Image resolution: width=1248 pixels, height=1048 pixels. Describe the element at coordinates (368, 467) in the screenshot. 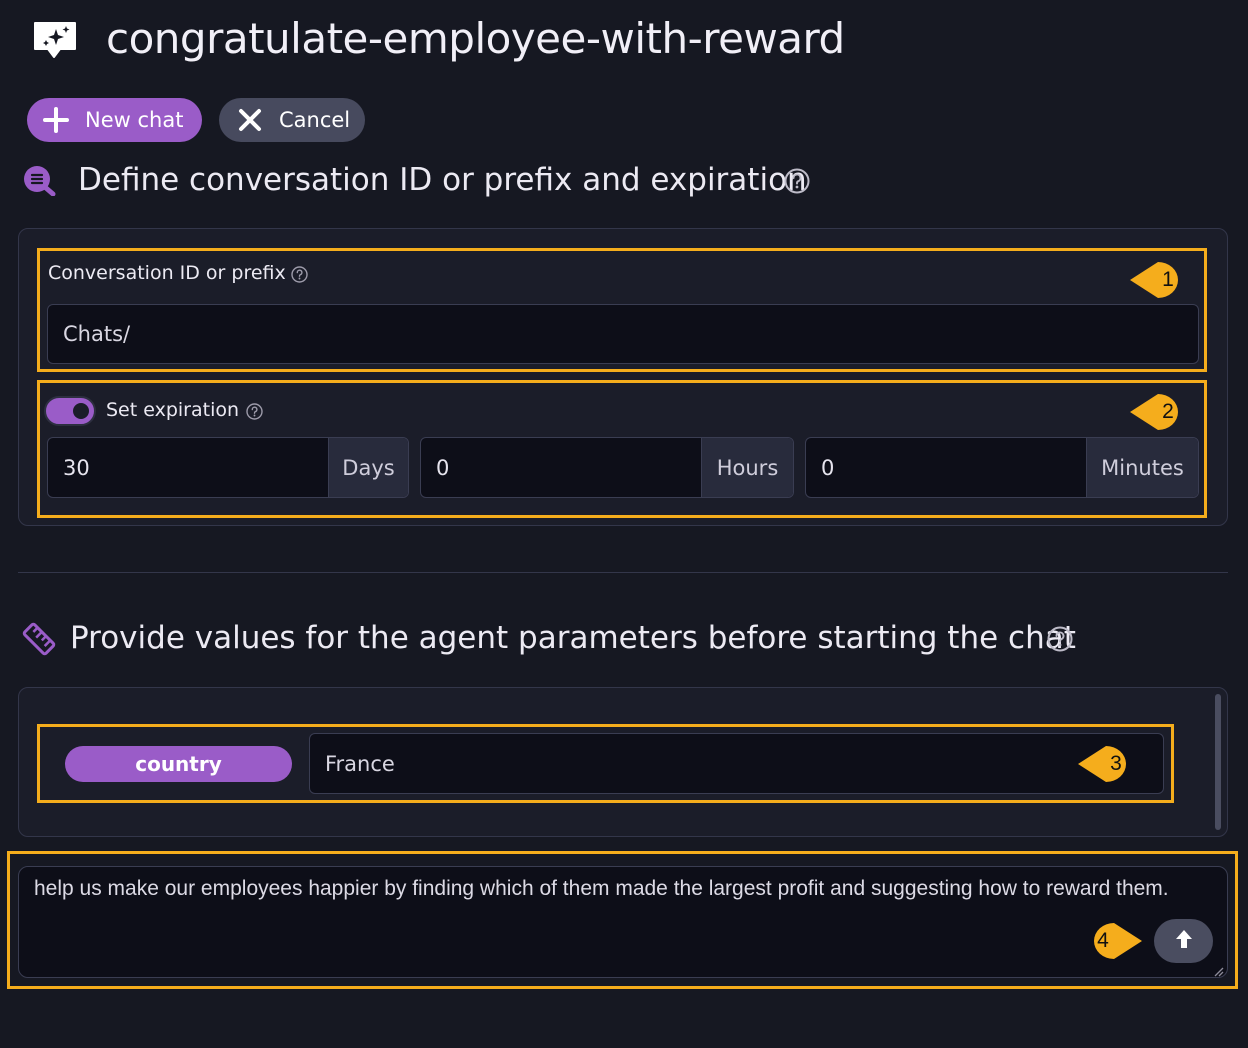

I see `days-unit: Days` at that location.